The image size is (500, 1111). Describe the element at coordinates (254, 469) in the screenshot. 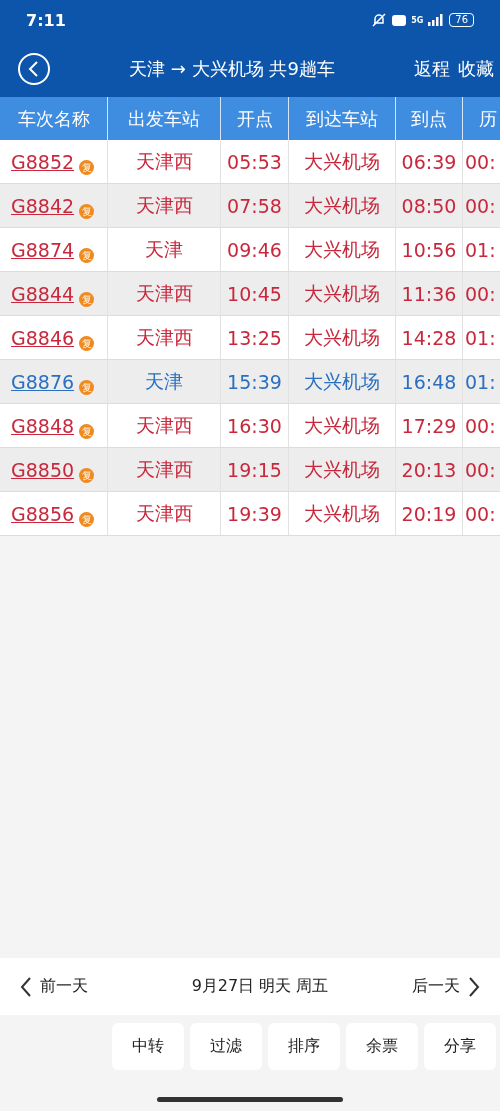

I see `table-cell: 19:15` at that location.